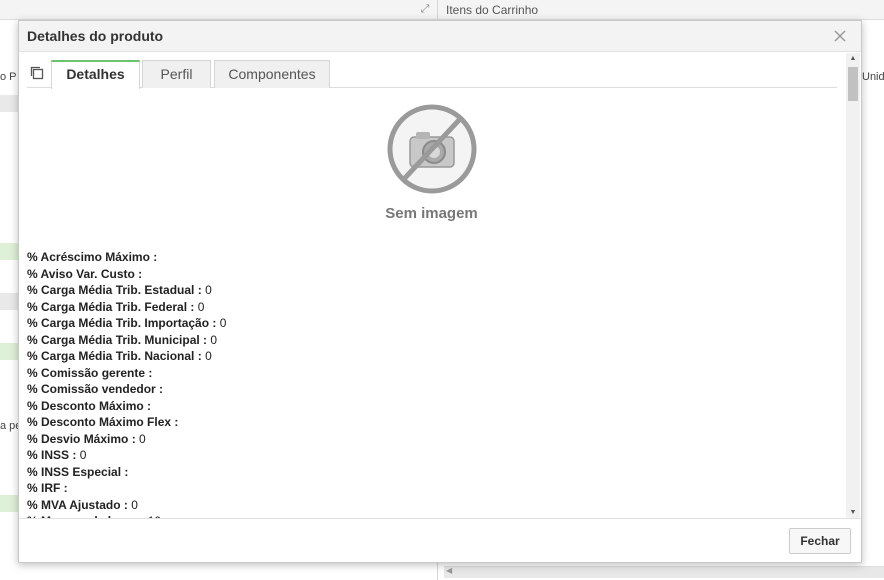  I want to click on property-row: % Carga Média Trib. Municipal : 0, so click(377, 340).